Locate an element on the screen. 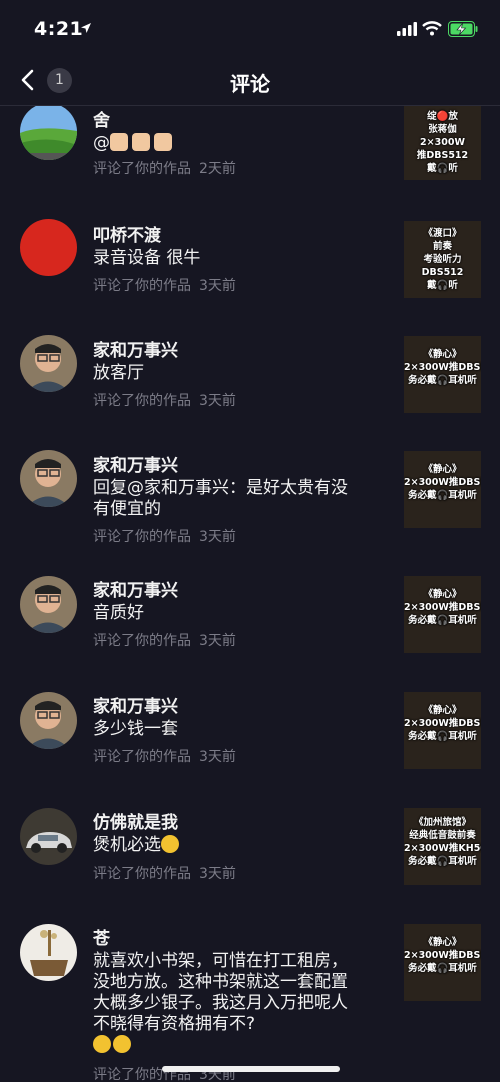  comment-text: 多少钱一套 is located at coordinates (135, 729).